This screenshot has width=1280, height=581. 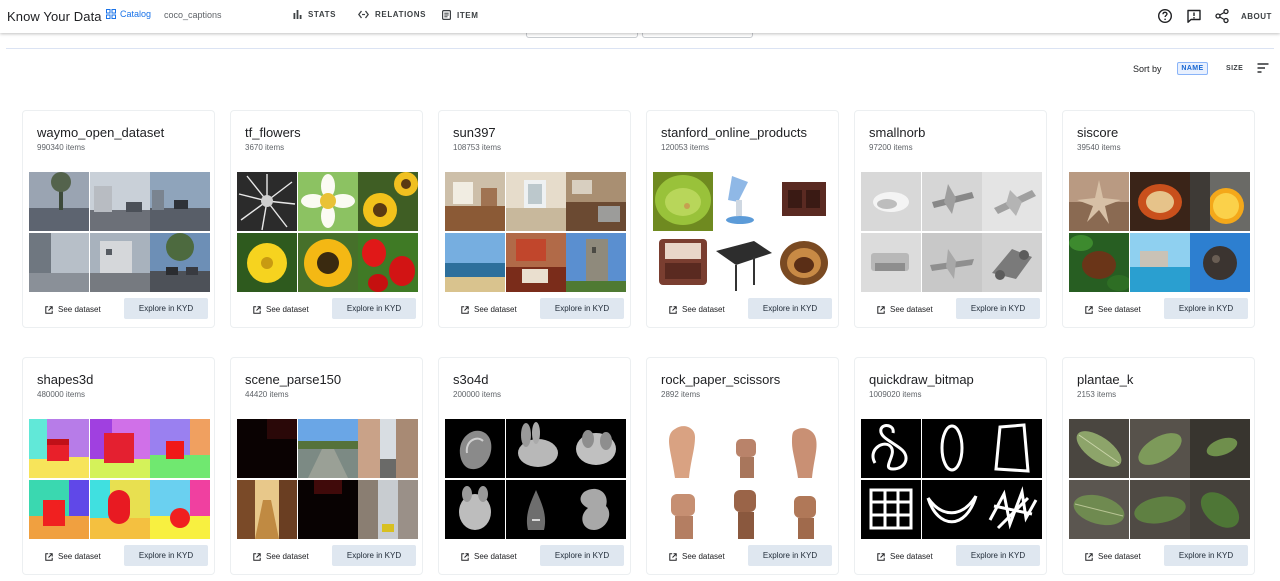 I want to click on toolbar-divider, so click(x=640, y=41).